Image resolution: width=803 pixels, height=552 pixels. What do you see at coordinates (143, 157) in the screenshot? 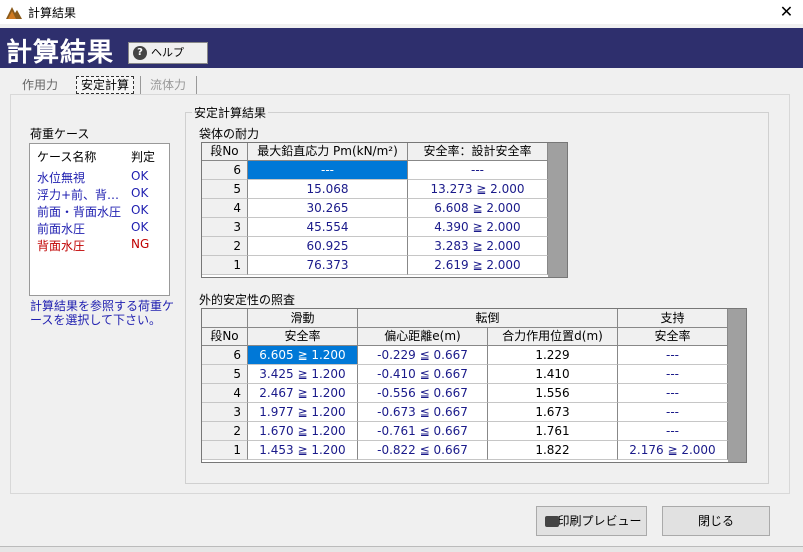
I see `case-judge-header: 判定` at bounding box center [143, 157].